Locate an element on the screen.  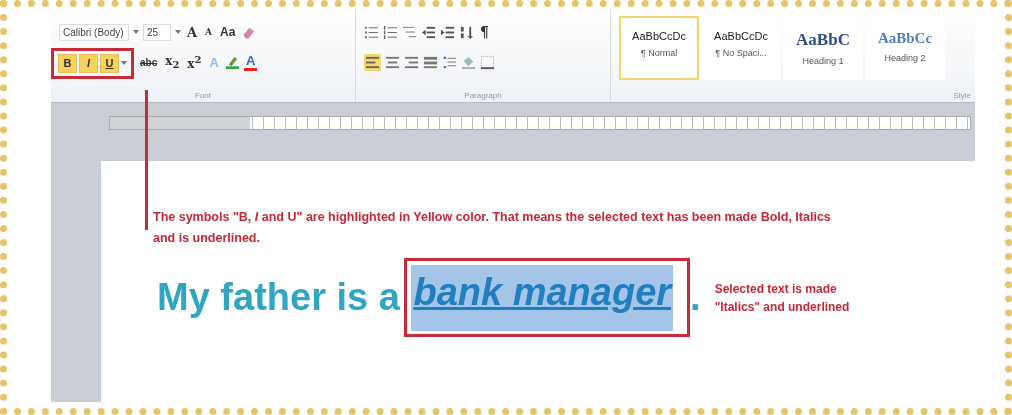
justify-icon is located at coordinates (430, 62).